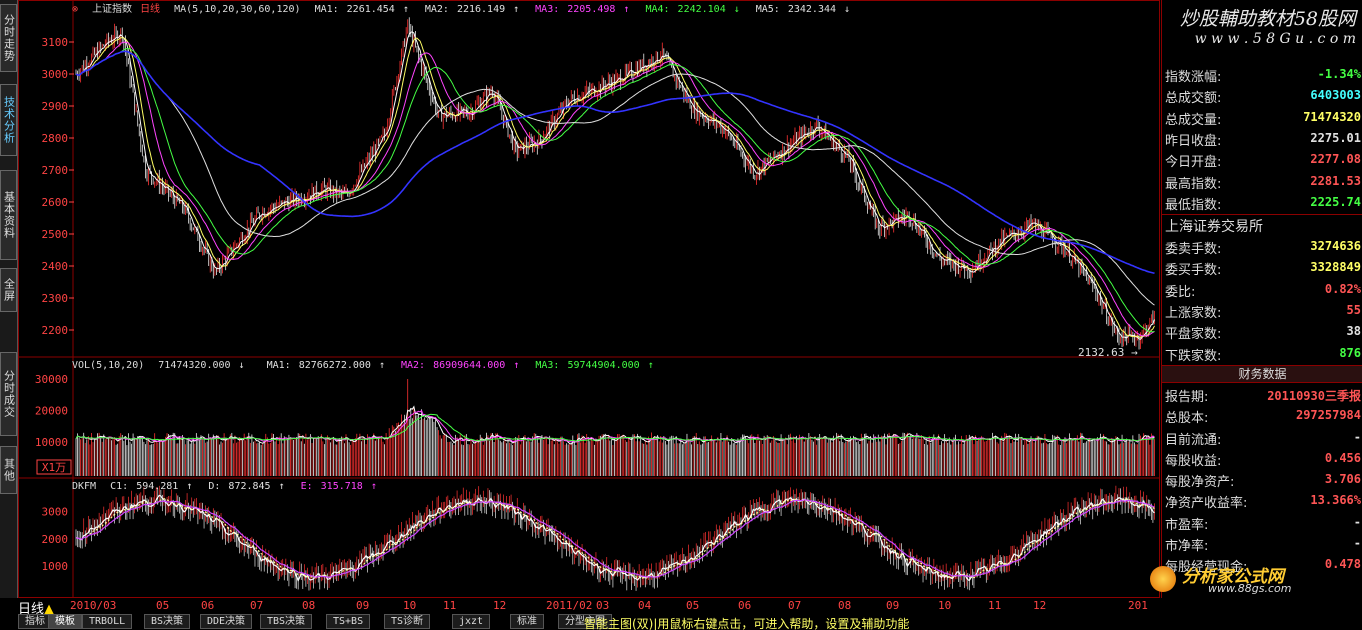 The height and width of the screenshot is (630, 1362). What do you see at coordinates (407, 621) in the screenshot?
I see `bottom-tab-7: TS诊断` at bounding box center [407, 621].